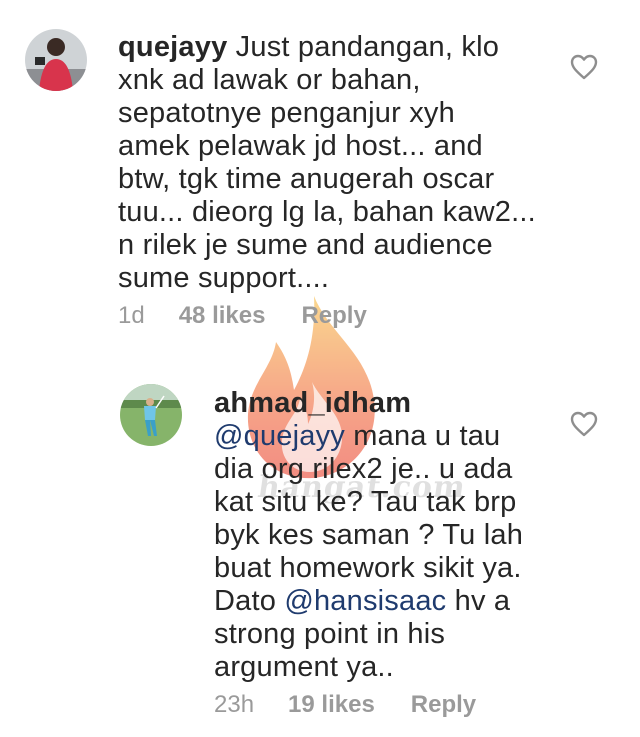 This screenshot has height=737, width=640. Describe the element at coordinates (312, 403) in the screenshot. I see `comment-username: ahmad_idham` at that location.